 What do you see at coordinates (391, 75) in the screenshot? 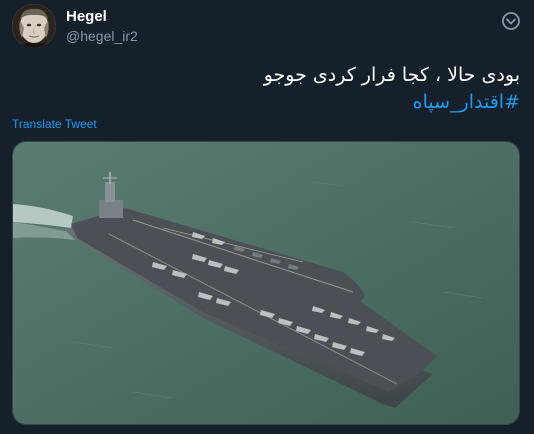
I see `tweet-text-line: بودی حالا ، کجا فرار کردی جوجو` at bounding box center [391, 75].